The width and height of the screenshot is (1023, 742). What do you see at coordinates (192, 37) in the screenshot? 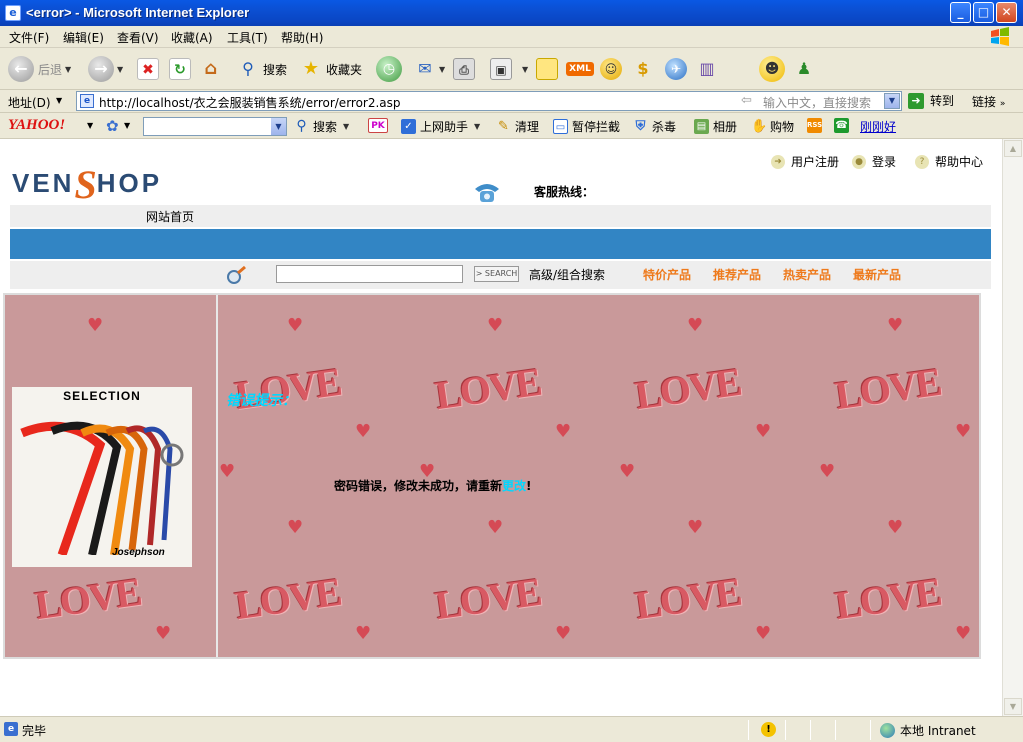
I see `menu-favorites: 收藏(A)` at bounding box center [192, 37].